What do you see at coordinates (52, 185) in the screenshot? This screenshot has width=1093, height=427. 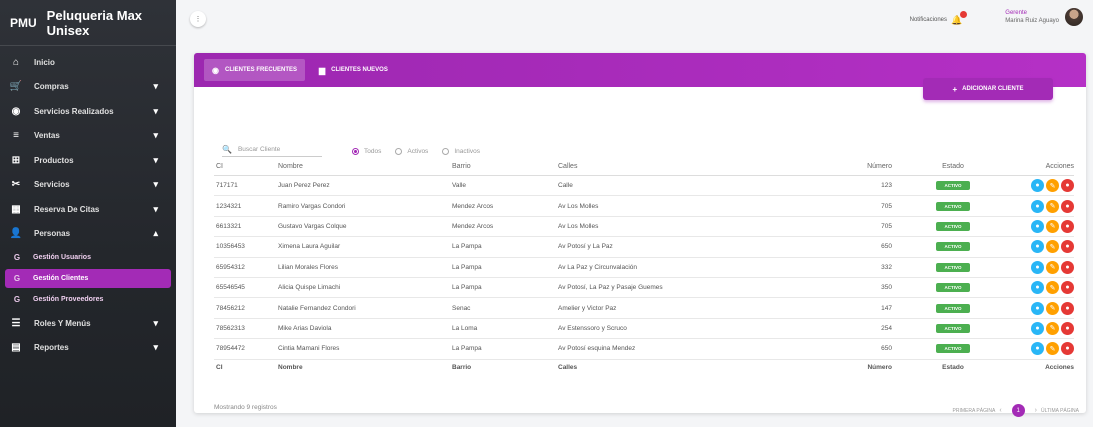 I see `sidebar-item-label: Servicios` at bounding box center [52, 185].